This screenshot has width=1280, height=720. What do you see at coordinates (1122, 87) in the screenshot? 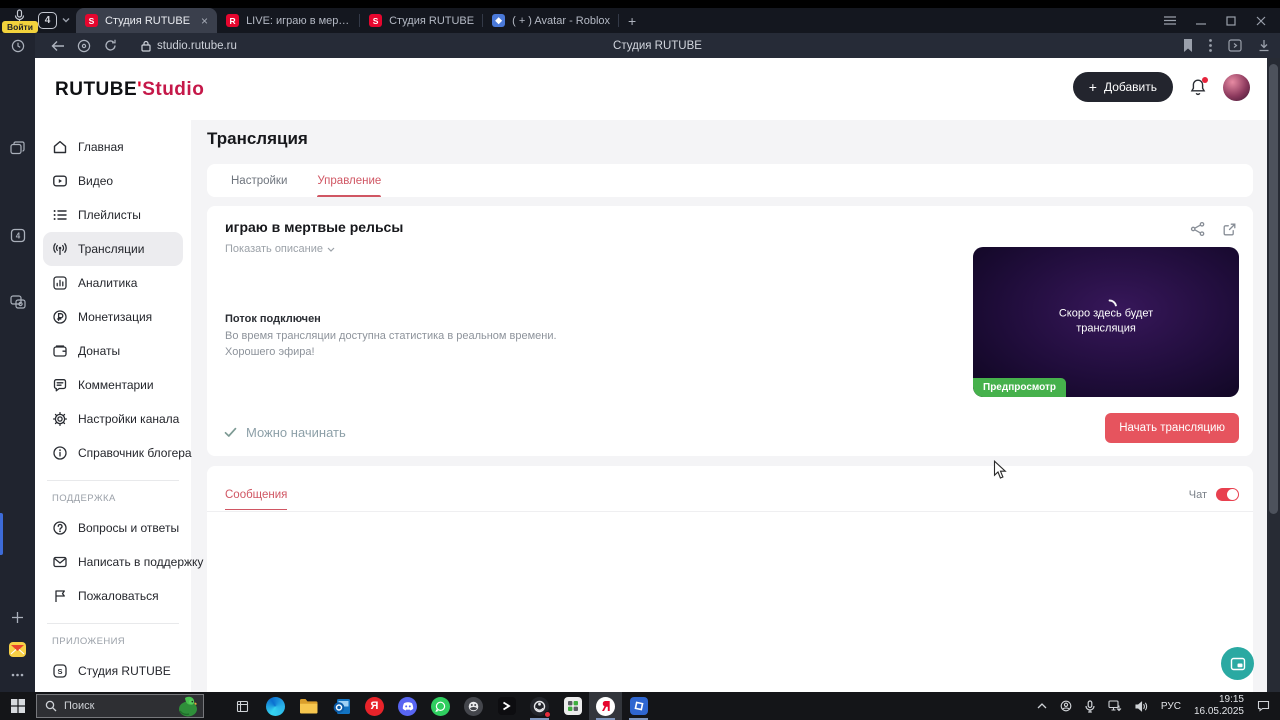
I see `add-button: + Добавить` at bounding box center [1122, 87].